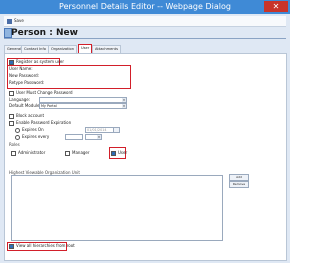  What do you see at coordinates (81, 152) in the screenshot?
I see `manager-label: Manager` at bounding box center [81, 152].